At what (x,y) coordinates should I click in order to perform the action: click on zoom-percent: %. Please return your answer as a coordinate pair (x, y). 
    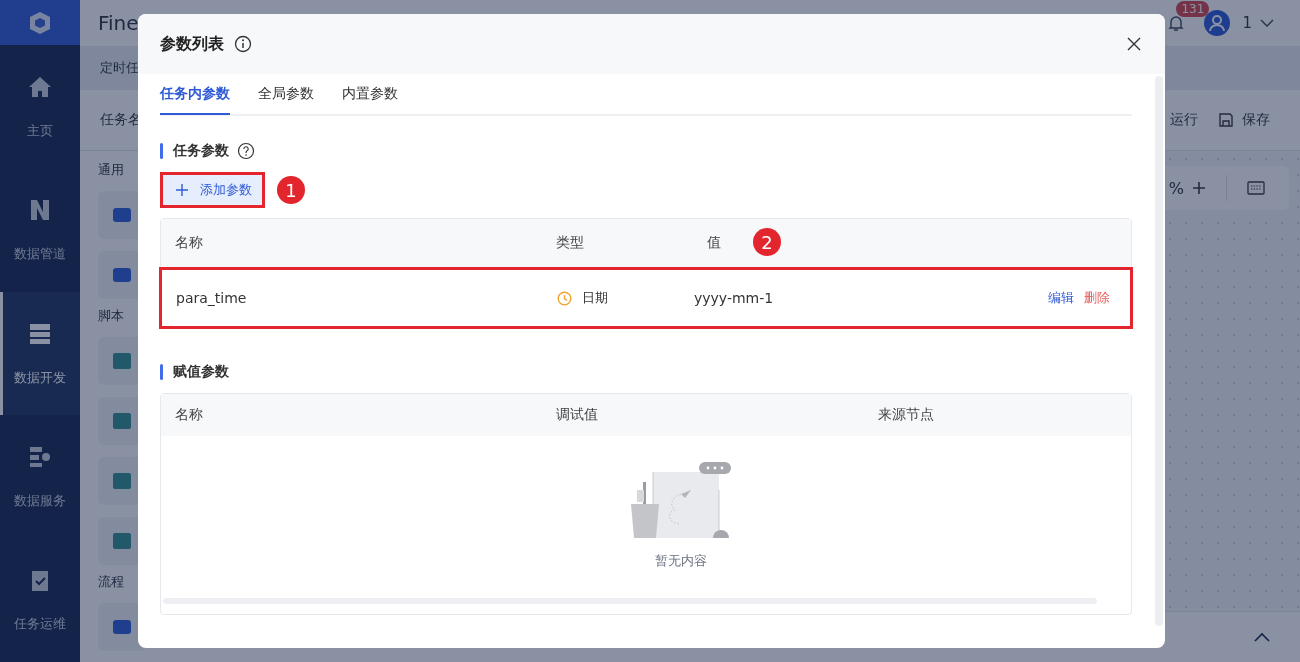
    Looking at the image, I should click on (1176, 188).